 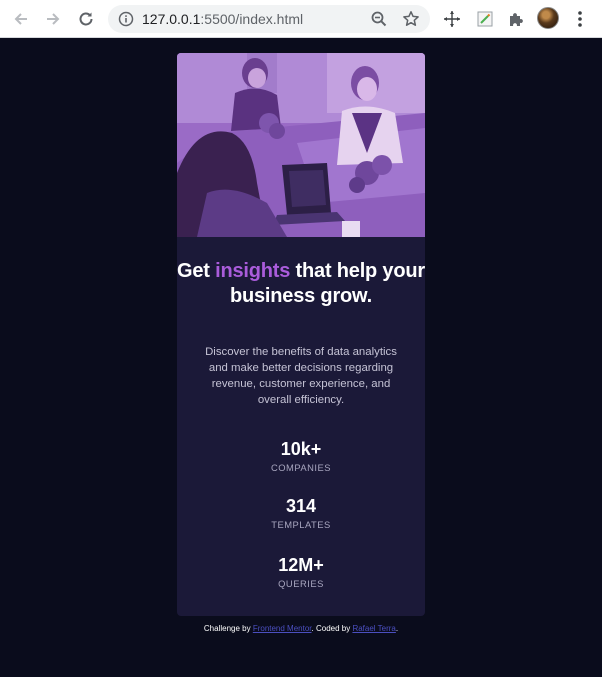 I want to click on stat-label: QUERIES, so click(x=301, y=583).